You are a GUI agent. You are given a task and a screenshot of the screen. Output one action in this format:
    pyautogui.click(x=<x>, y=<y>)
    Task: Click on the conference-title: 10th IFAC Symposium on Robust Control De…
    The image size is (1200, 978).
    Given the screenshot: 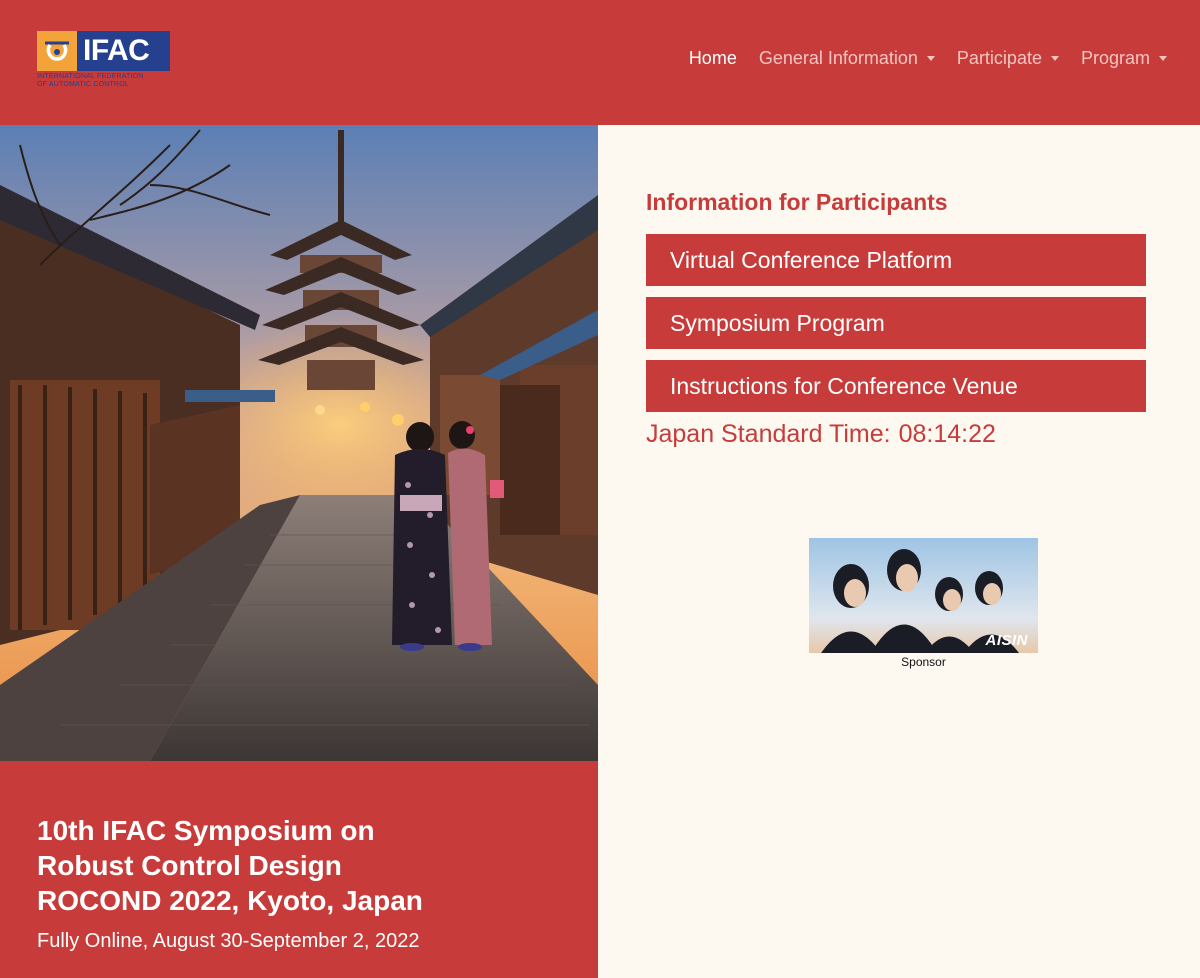 What is the action you would take?
    pyautogui.click(x=230, y=865)
    